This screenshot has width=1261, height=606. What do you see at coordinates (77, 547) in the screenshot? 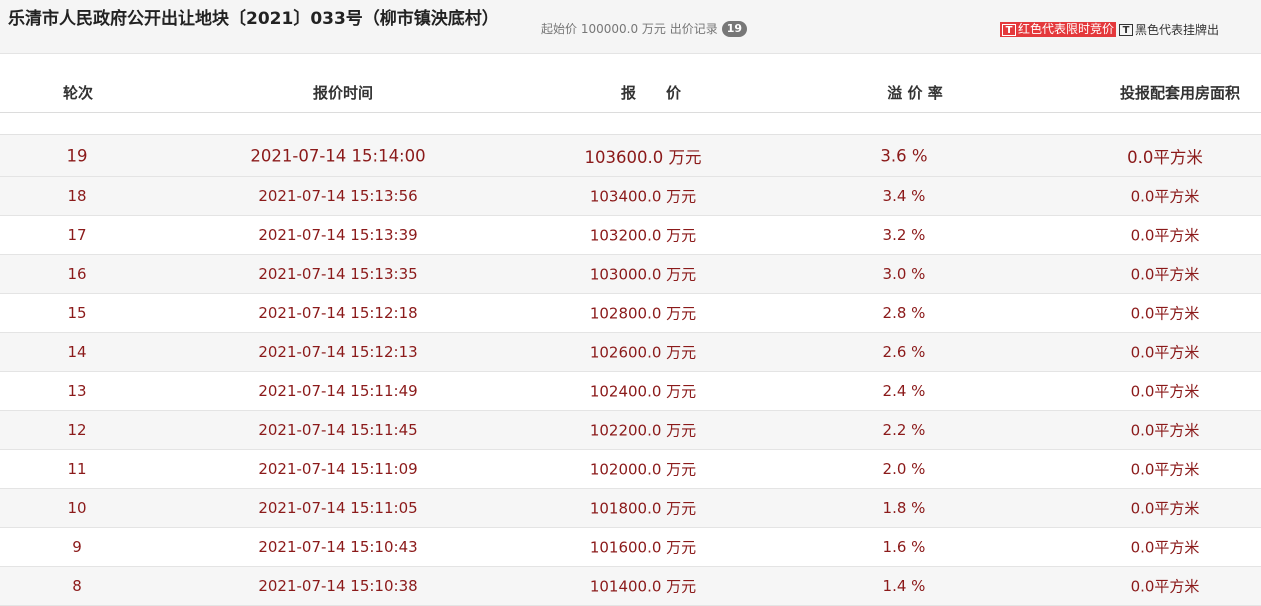
I see `round-cell: 9` at bounding box center [77, 547].